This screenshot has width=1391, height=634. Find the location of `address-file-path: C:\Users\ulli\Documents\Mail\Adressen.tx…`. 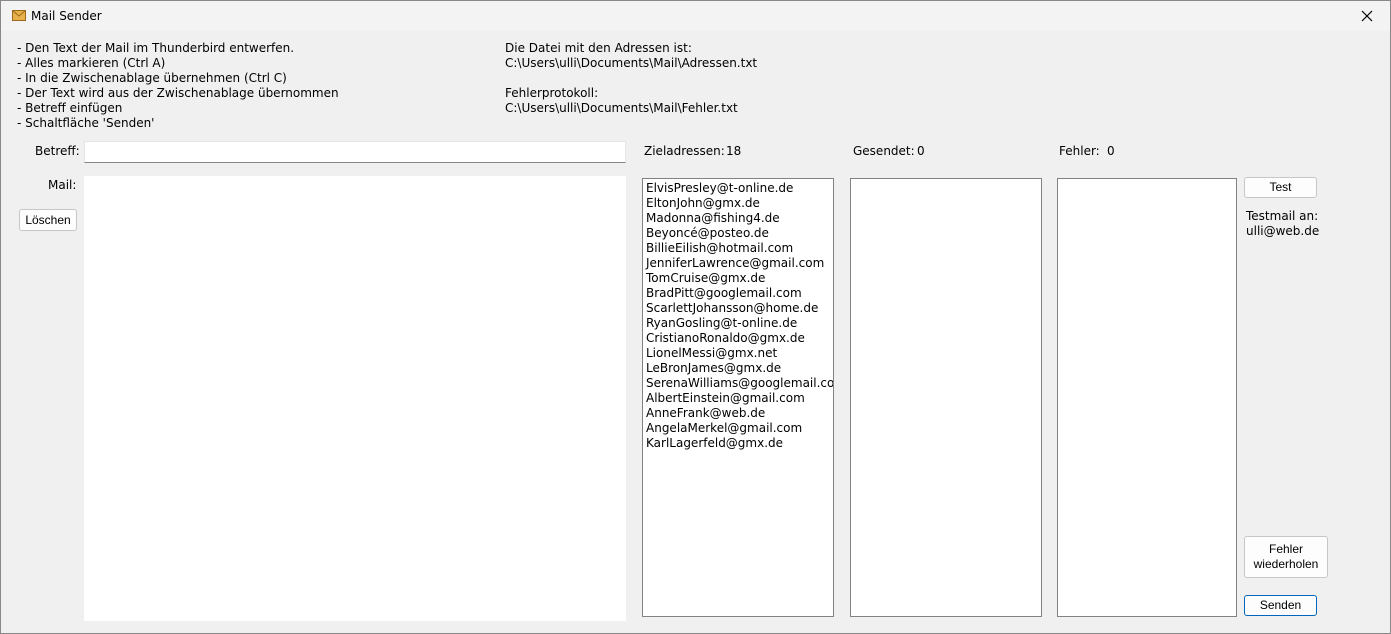

address-file-path: C:\Users\ulli\Documents\Mail\Adressen.tx… is located at coordinates (631, 63).